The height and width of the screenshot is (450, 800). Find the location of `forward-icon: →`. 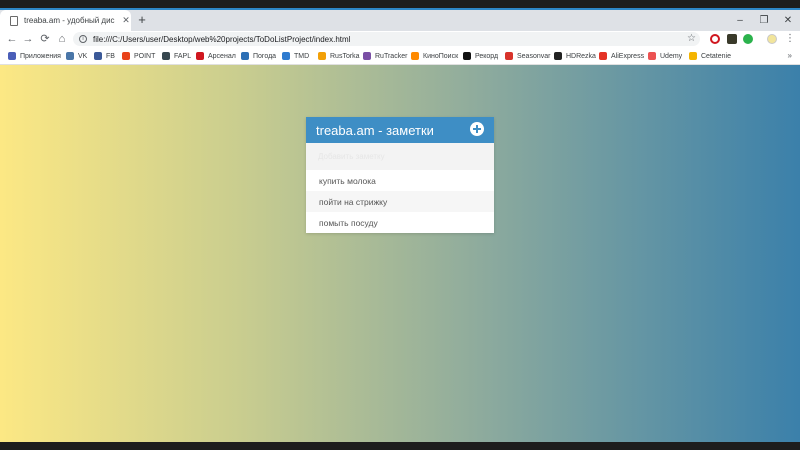

forward-icon: → is located at coordinates (28, 39).